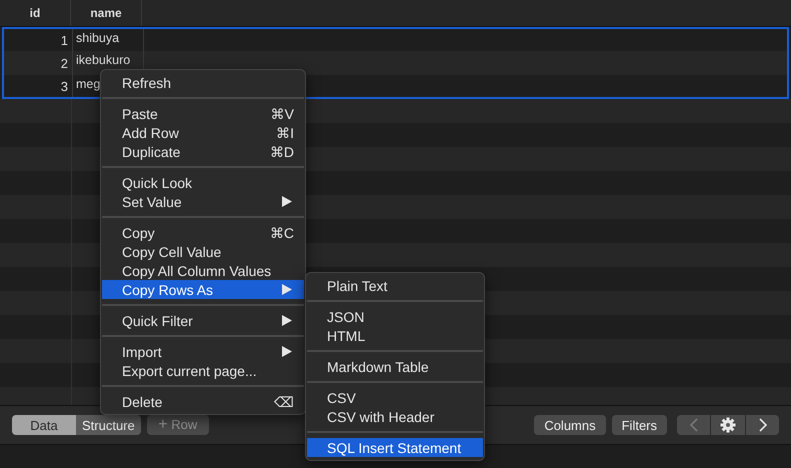 This screenshot has height=468, width=791. I want to click on next-button, so click(762, 425).